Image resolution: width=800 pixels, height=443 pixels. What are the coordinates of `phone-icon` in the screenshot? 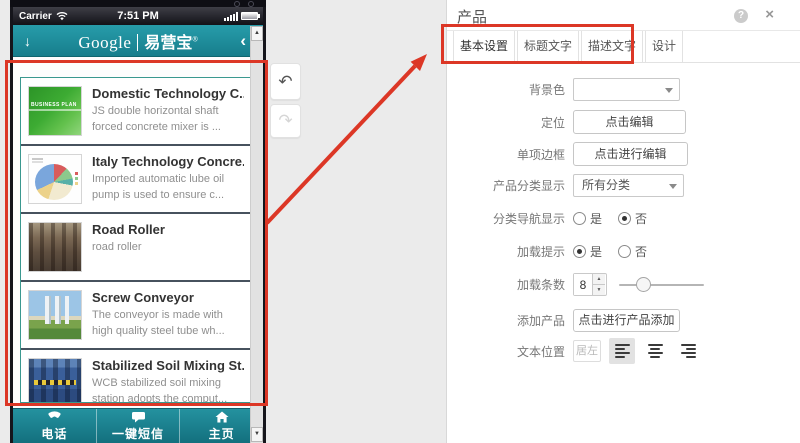 It's located at (54, 414).